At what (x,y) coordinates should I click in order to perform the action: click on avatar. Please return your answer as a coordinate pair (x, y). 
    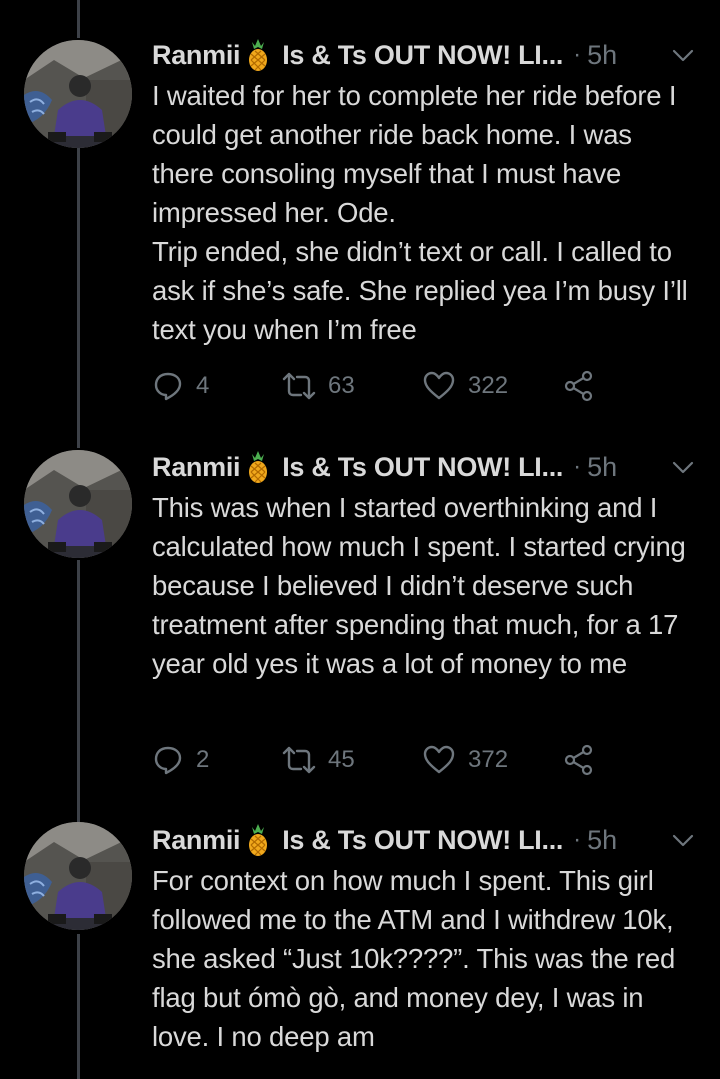
    Looking at the image, I should click on (78, 876).